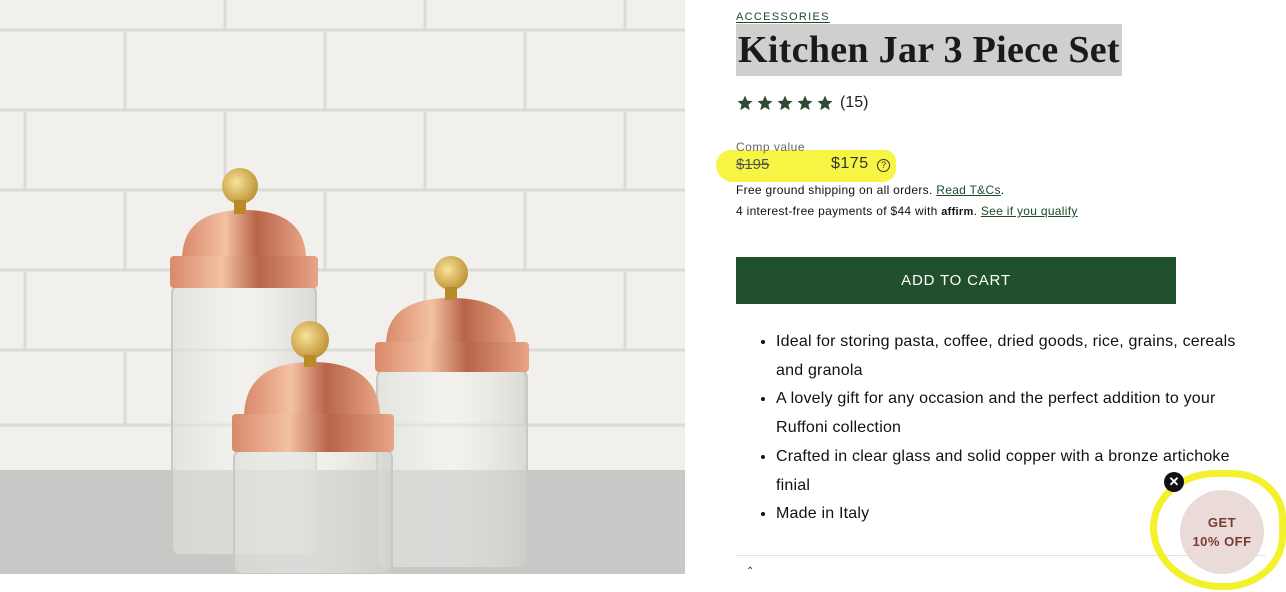 The height and width of the screenshot is (592, 1286). I want to click on add-to-cart-button: ADD TO CART, so click(956, 280).